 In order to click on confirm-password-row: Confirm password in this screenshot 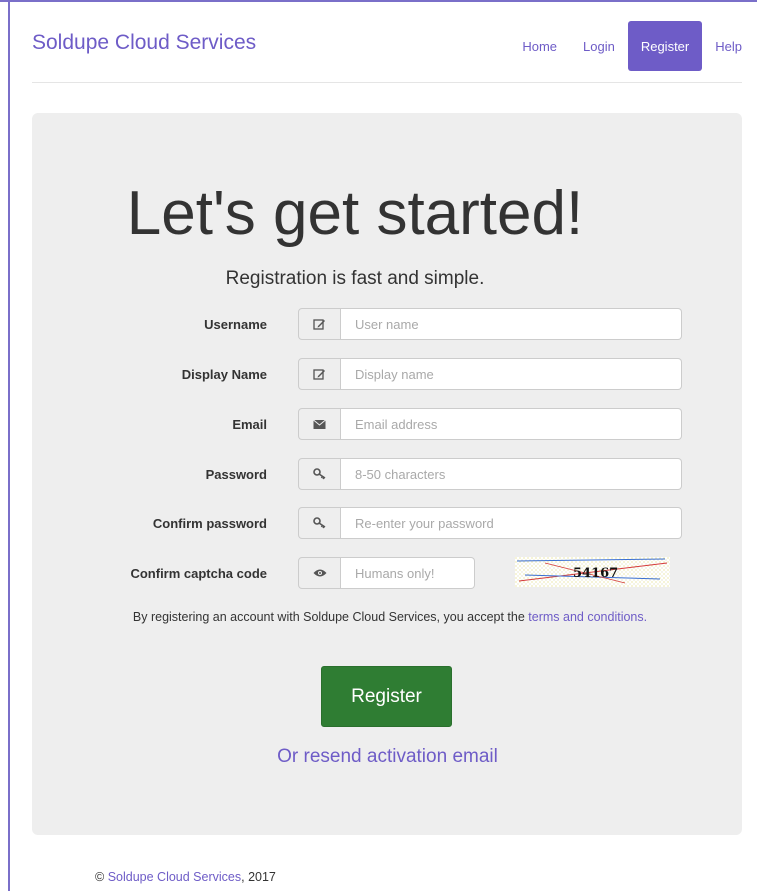, I will do `click(378, 524)`.